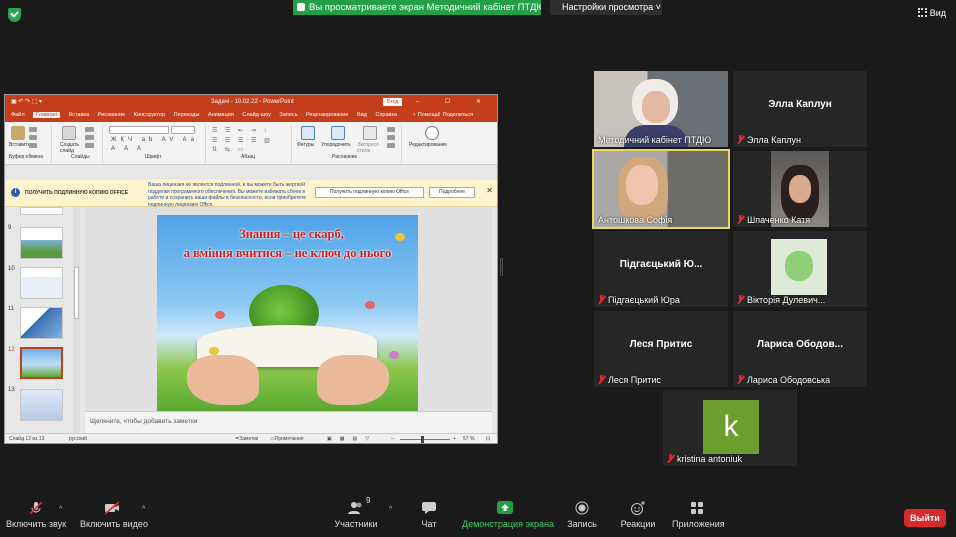  Describe the element at coordinates (356, 514) in the screenshot. I see `participants-button: Участники` at that location.